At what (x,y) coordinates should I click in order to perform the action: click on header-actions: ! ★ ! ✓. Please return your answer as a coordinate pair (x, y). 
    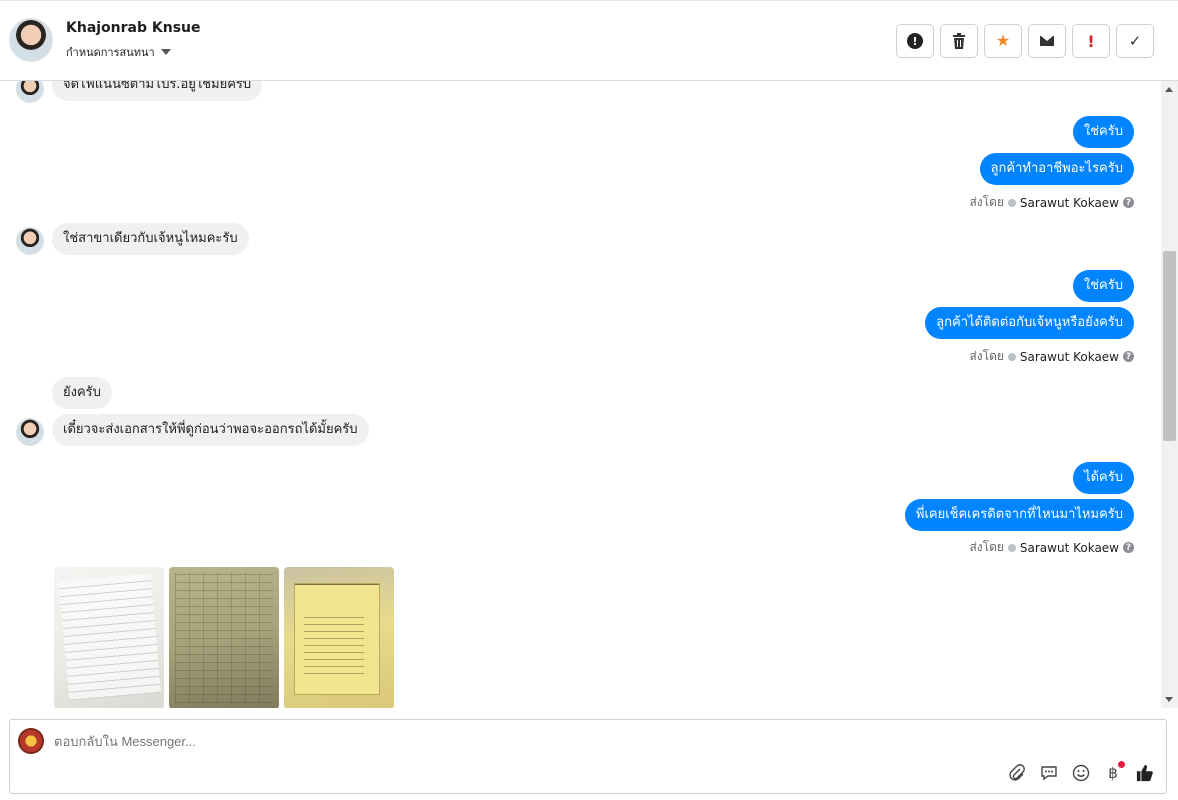
    Looking at the image, I should click on (1025, 41).